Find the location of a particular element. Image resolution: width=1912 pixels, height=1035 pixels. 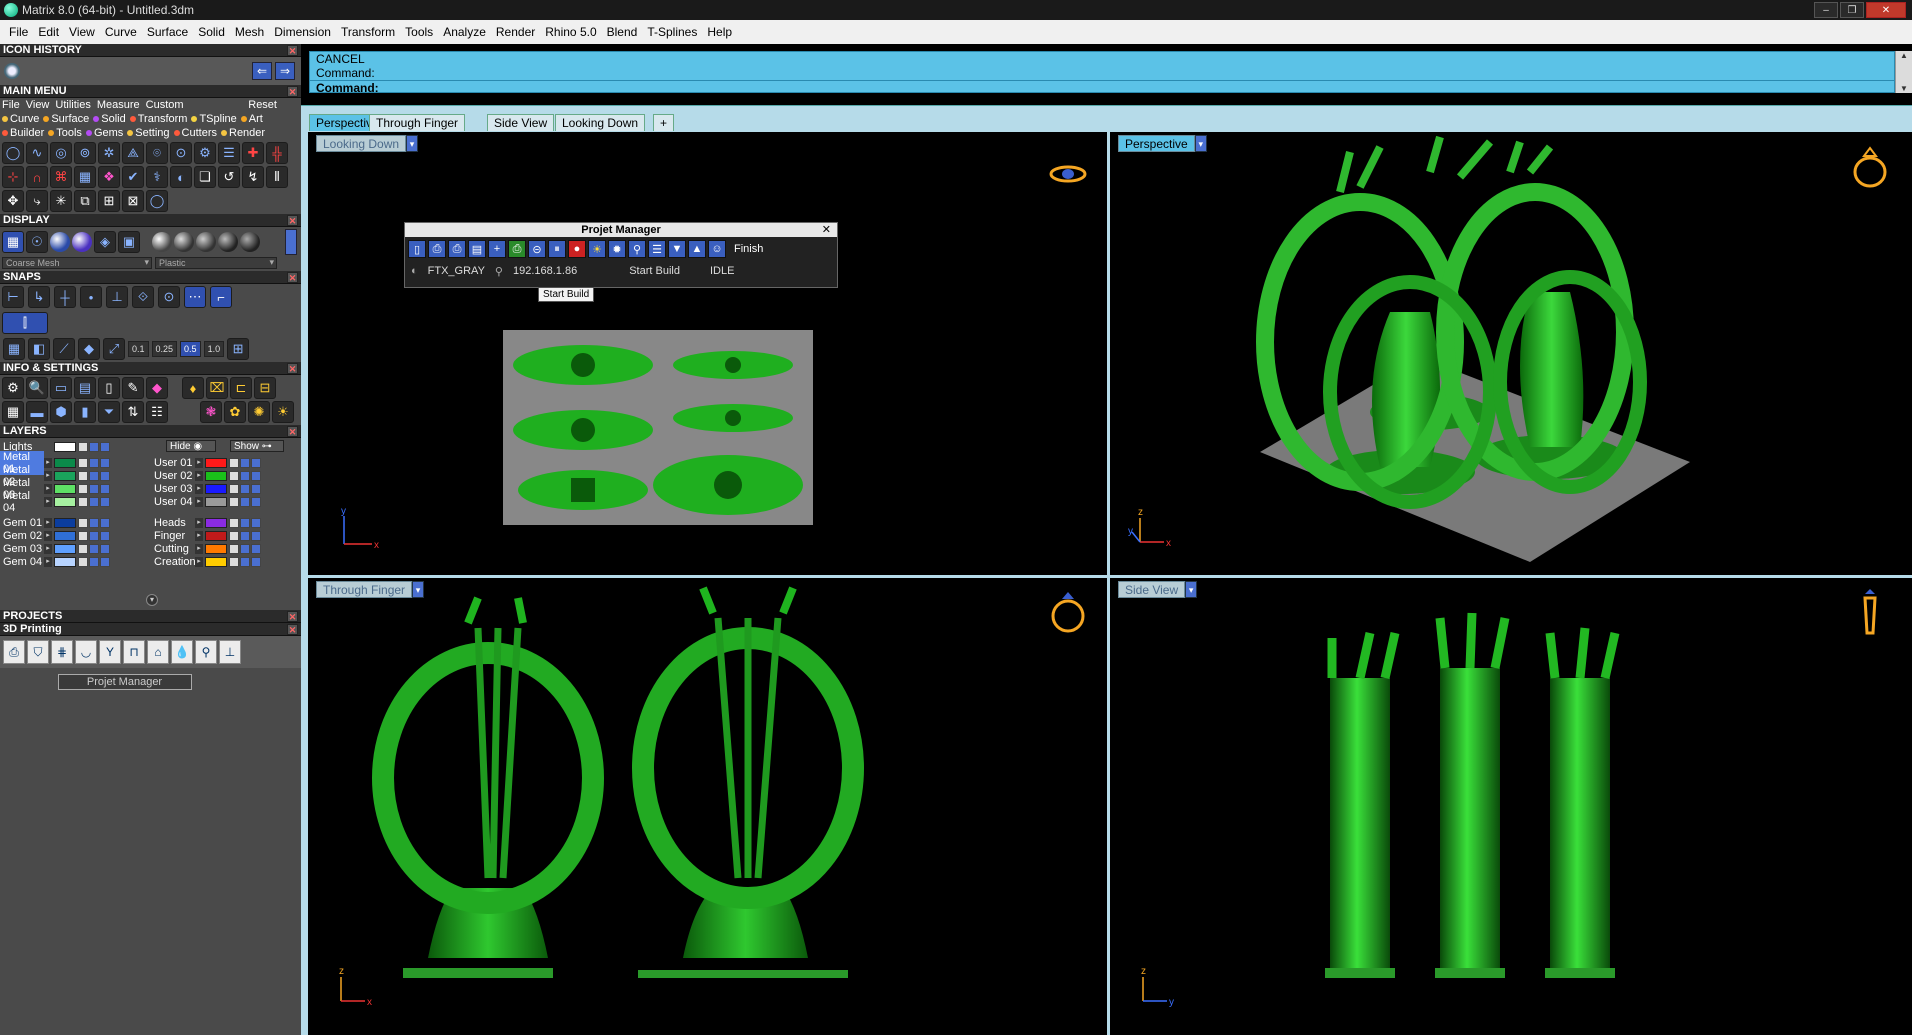

printer-settings-icon: ⎙ is located at coordinates (457, 249).